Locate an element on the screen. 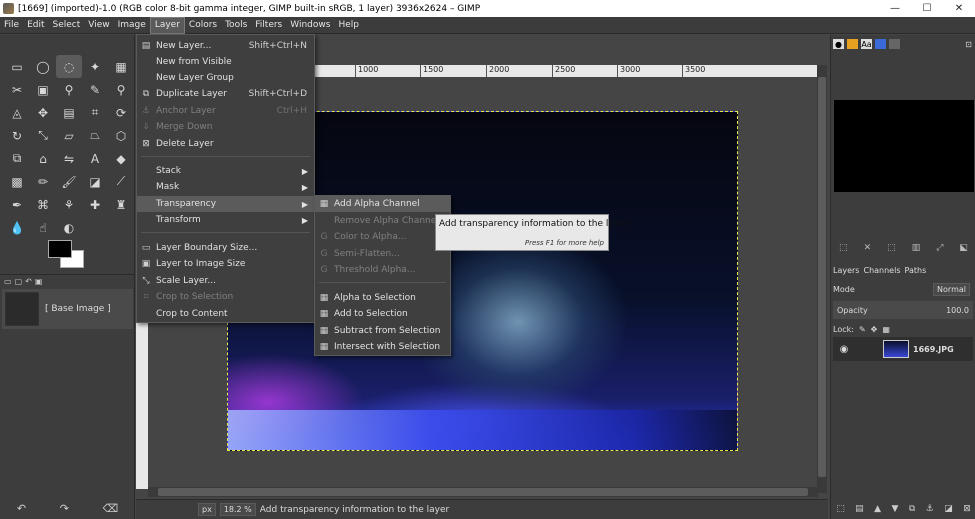 The image size is (975, 519). cage-icon: ⌂ is located at coordinates (43, 158).